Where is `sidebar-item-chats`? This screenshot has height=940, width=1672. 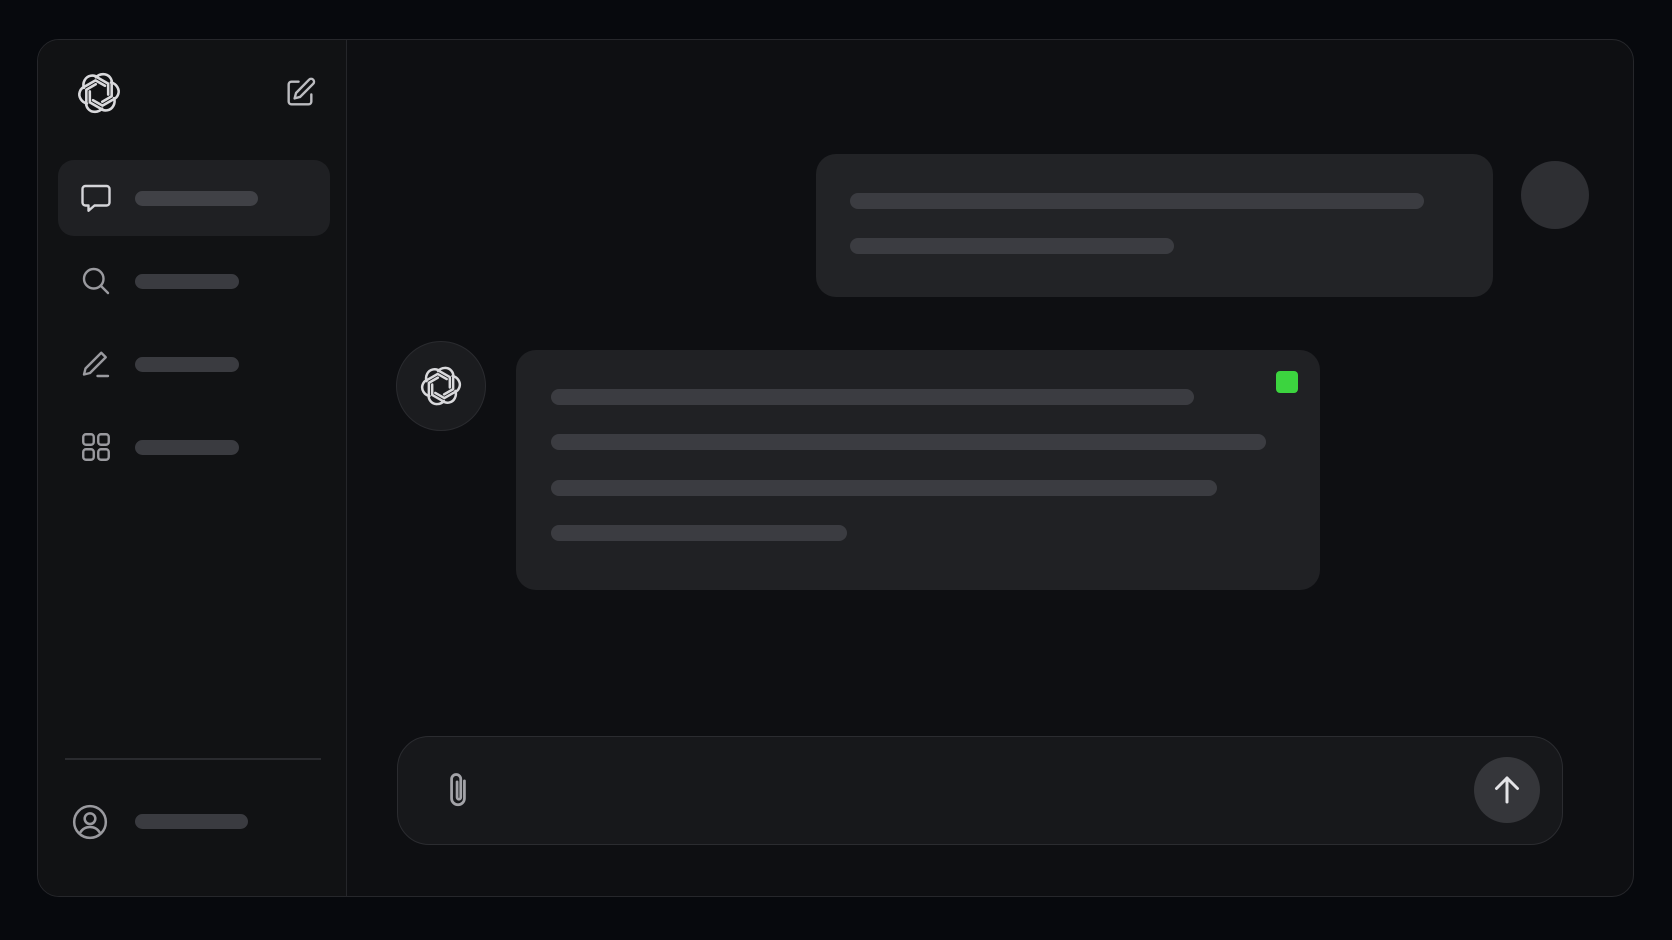 sidebar-item-chats is located at coordinates (194, 198).